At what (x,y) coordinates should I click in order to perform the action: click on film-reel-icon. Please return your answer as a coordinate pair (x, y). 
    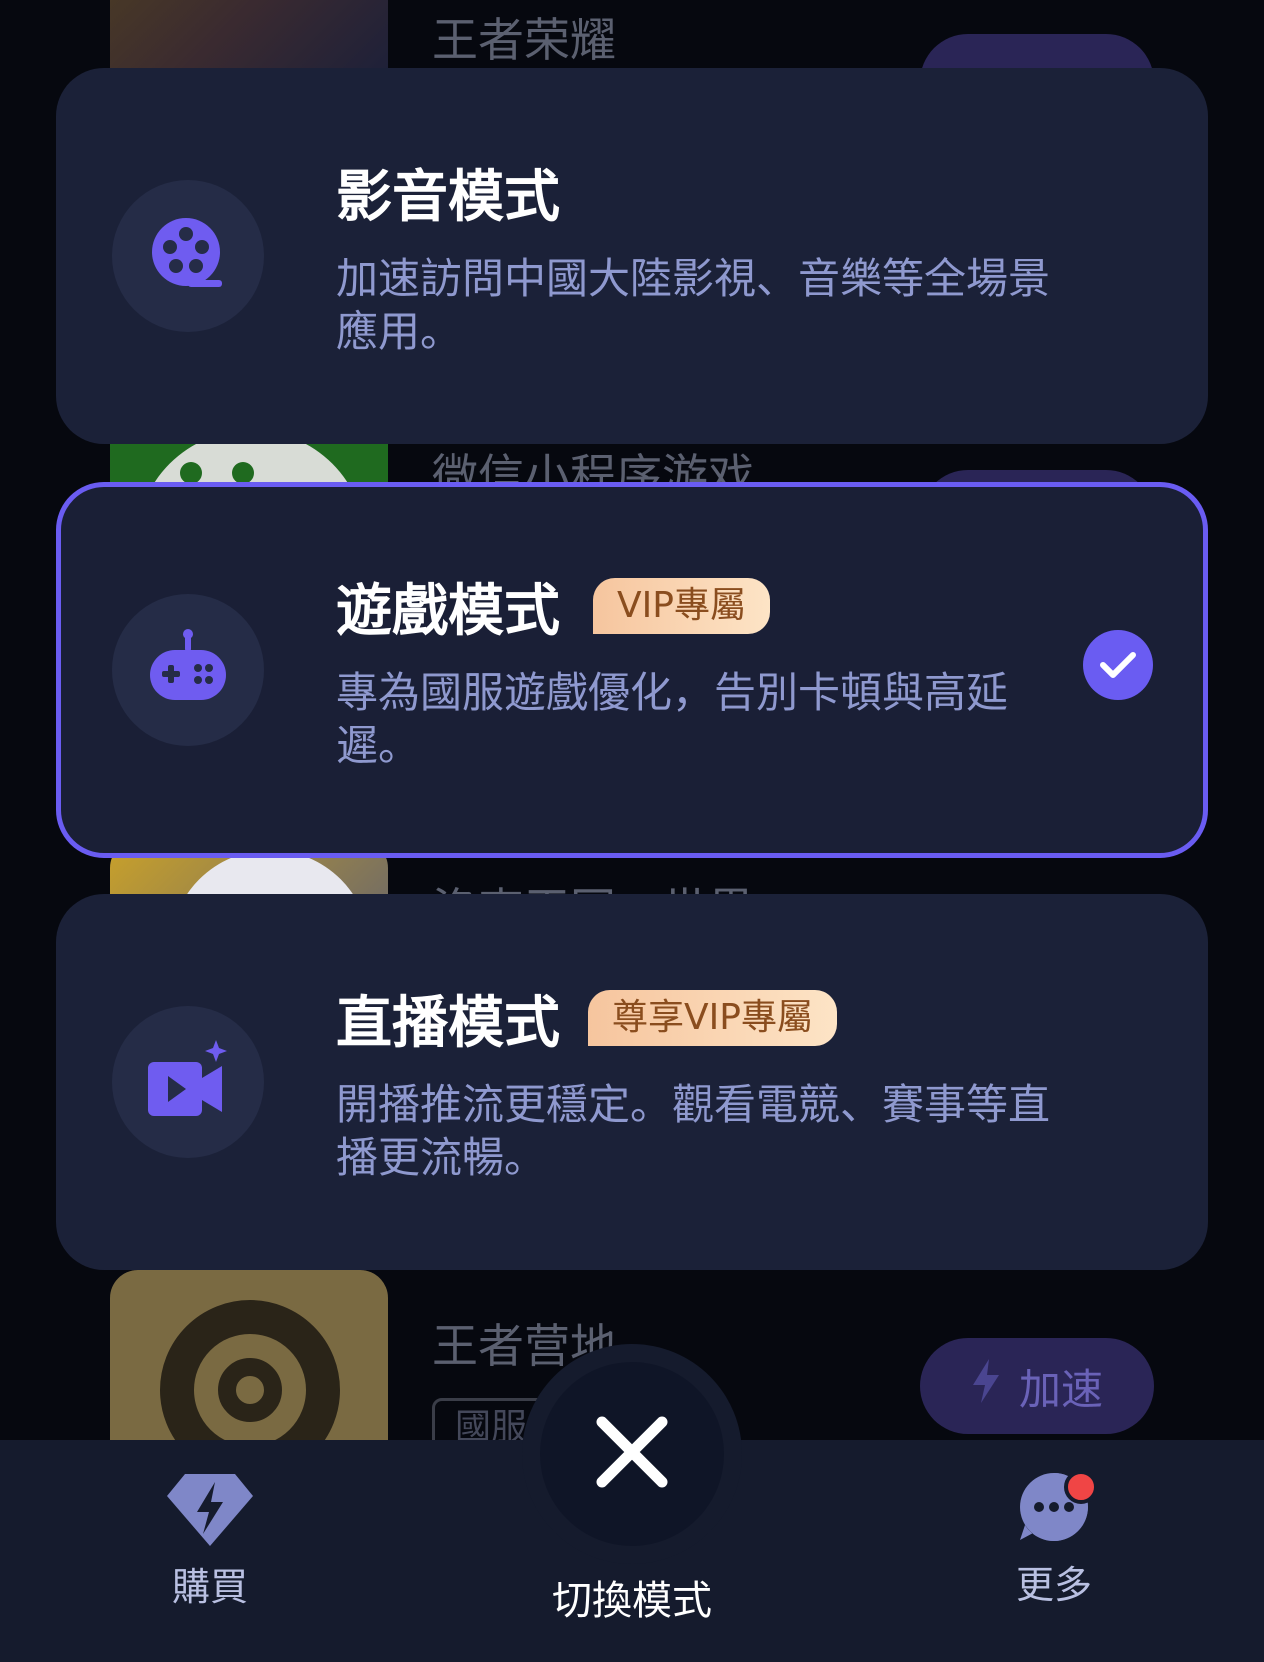
    Looking at the image, I should click on (188, 256).